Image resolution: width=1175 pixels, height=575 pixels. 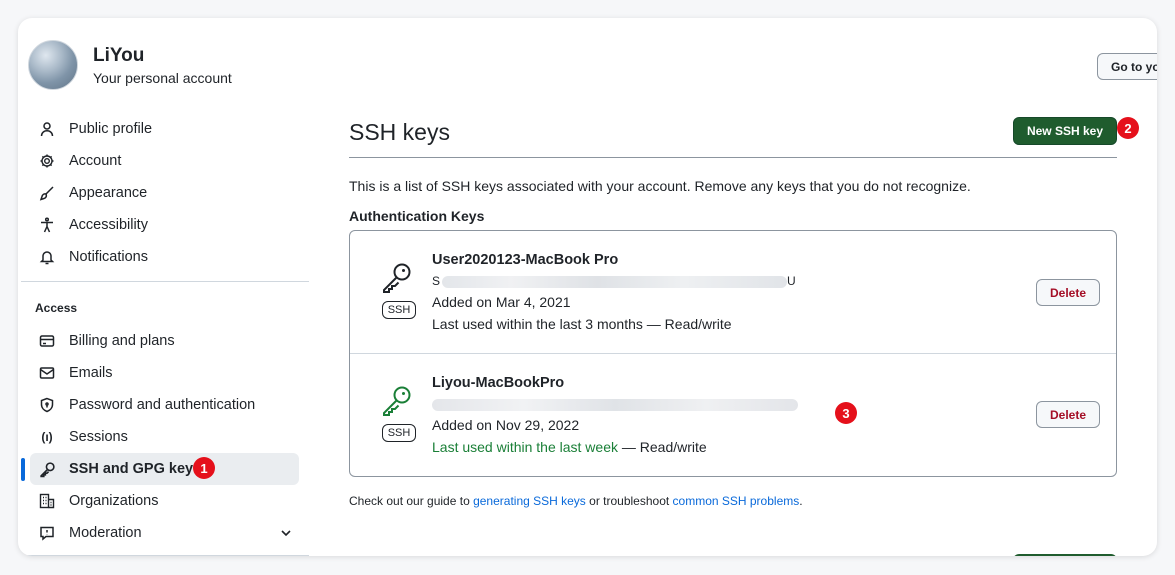 What do you see at coordinates (105, 533) in the screenshot?
I see `sidebar-item-label: Moderation` at bounding box center [105, 533].